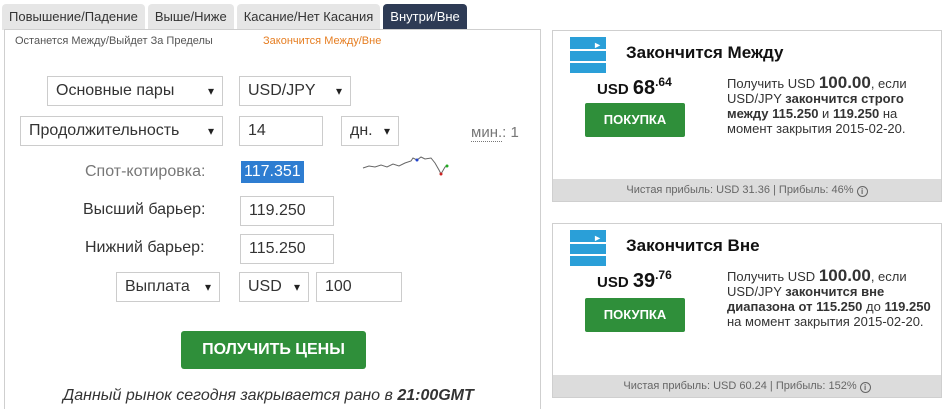 The height and width of the screenshot is (409, 949). Describe the element at coordinates (114, 41) in the screenshot. I see `subtab-stays-between: Останется Между/Выйдет За Пределы` at that location.